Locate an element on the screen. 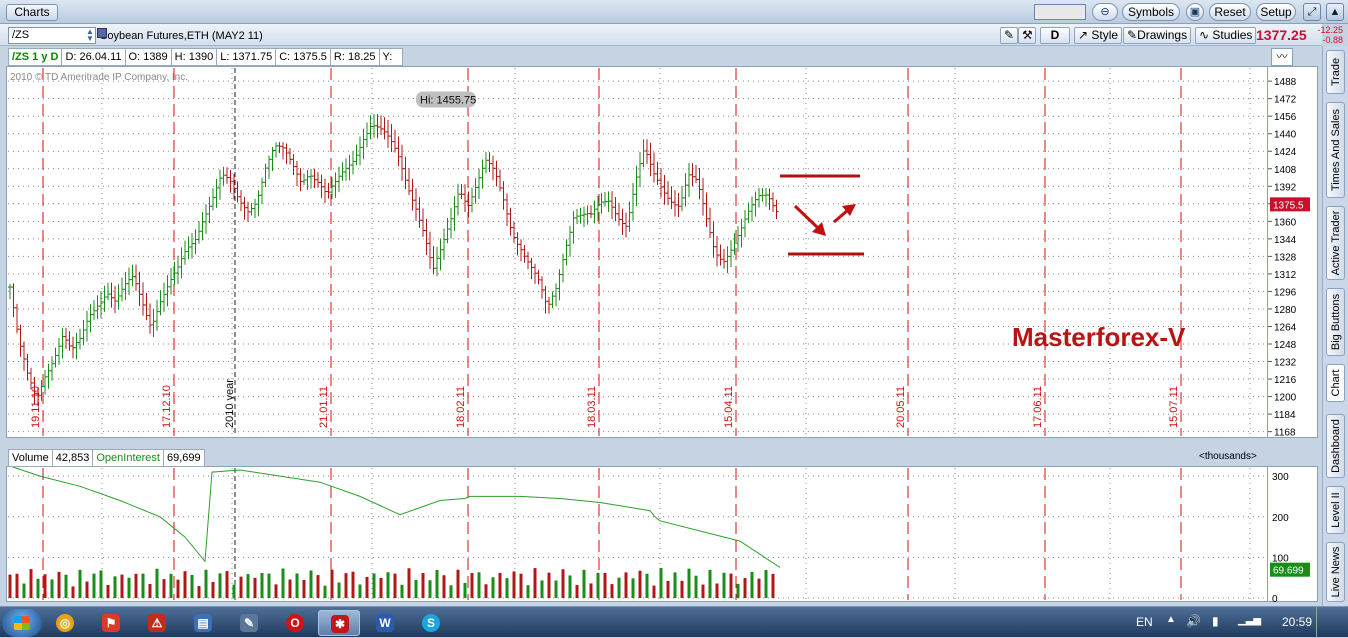  battery-icon: ▮ is located at coordinates (1215, 621).